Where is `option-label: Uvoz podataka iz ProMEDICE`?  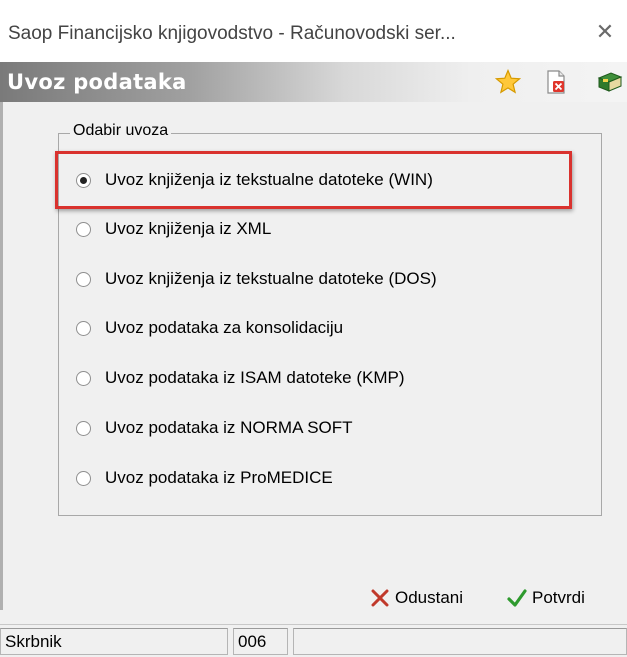
option-label: Uvoz podataka iz ProMEDICE is located at coordinates (219, 477).